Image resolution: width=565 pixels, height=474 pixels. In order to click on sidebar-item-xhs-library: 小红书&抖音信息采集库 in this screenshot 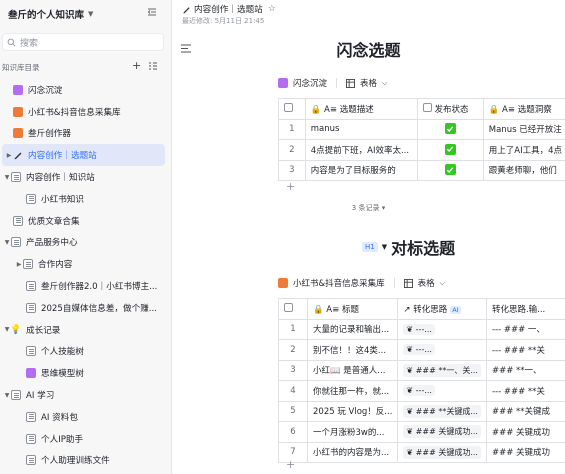, I will do `click(86, 112)`.